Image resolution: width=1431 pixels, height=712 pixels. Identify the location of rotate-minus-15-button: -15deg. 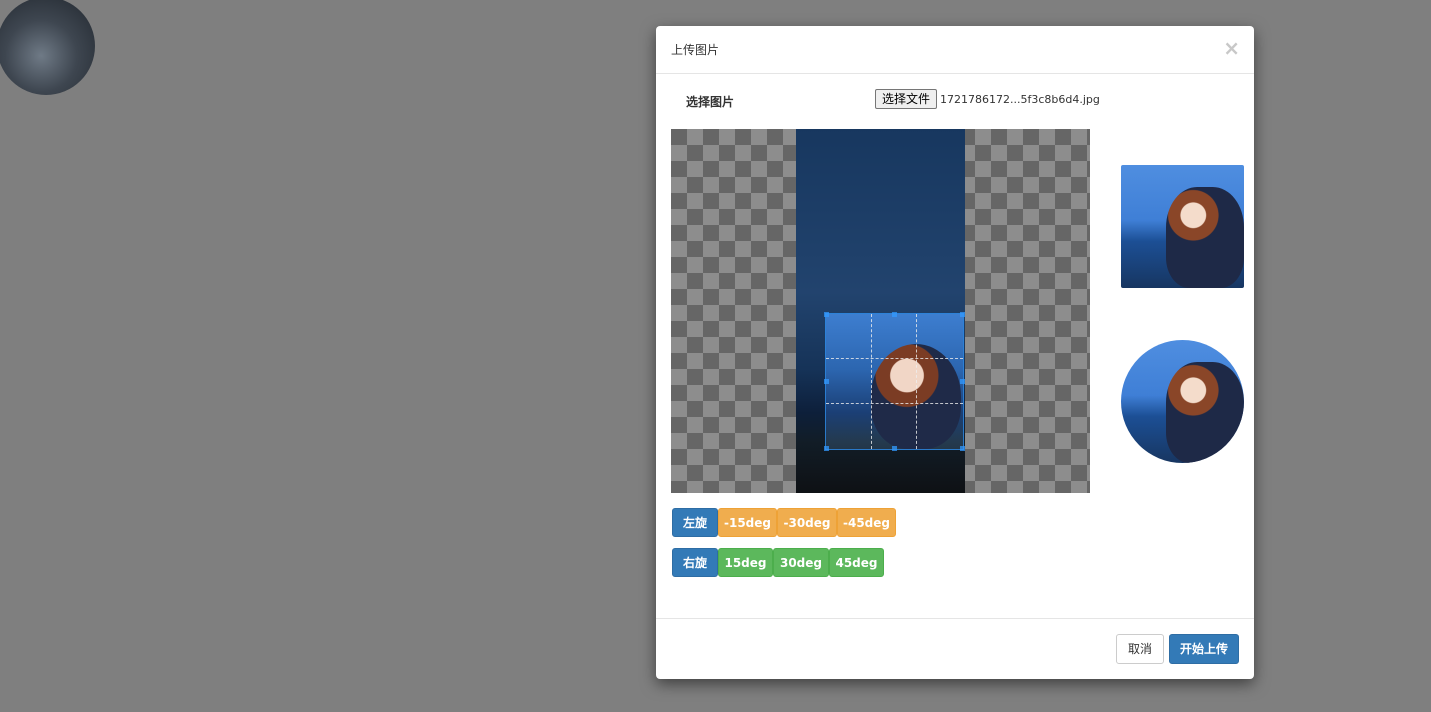
(747, 522).